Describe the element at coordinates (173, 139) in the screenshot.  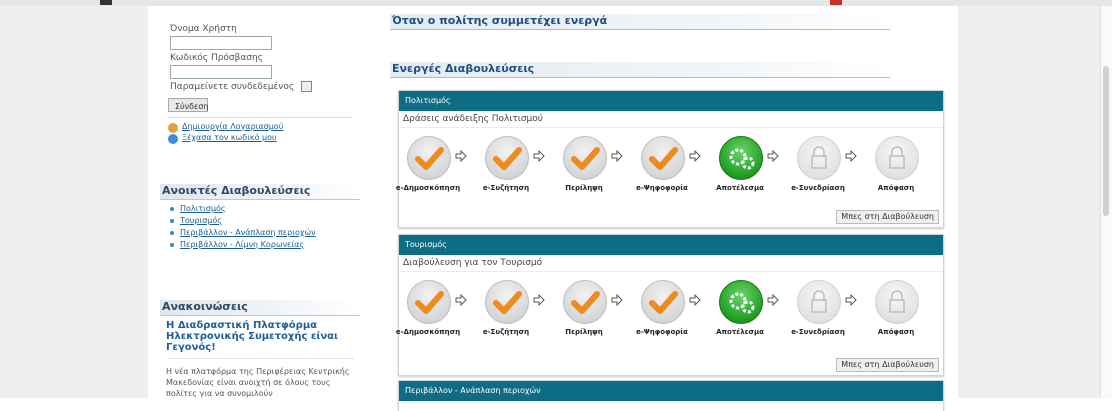
I see `help-icon` at that location.